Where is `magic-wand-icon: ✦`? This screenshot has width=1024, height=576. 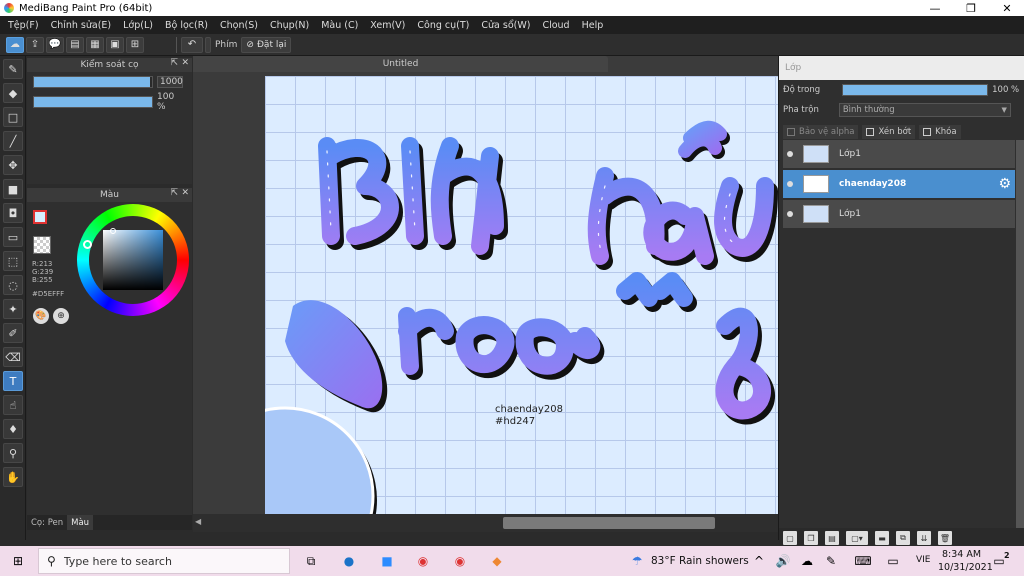
magic-wand-icon: ✦ is located at coordinates (13, 309).